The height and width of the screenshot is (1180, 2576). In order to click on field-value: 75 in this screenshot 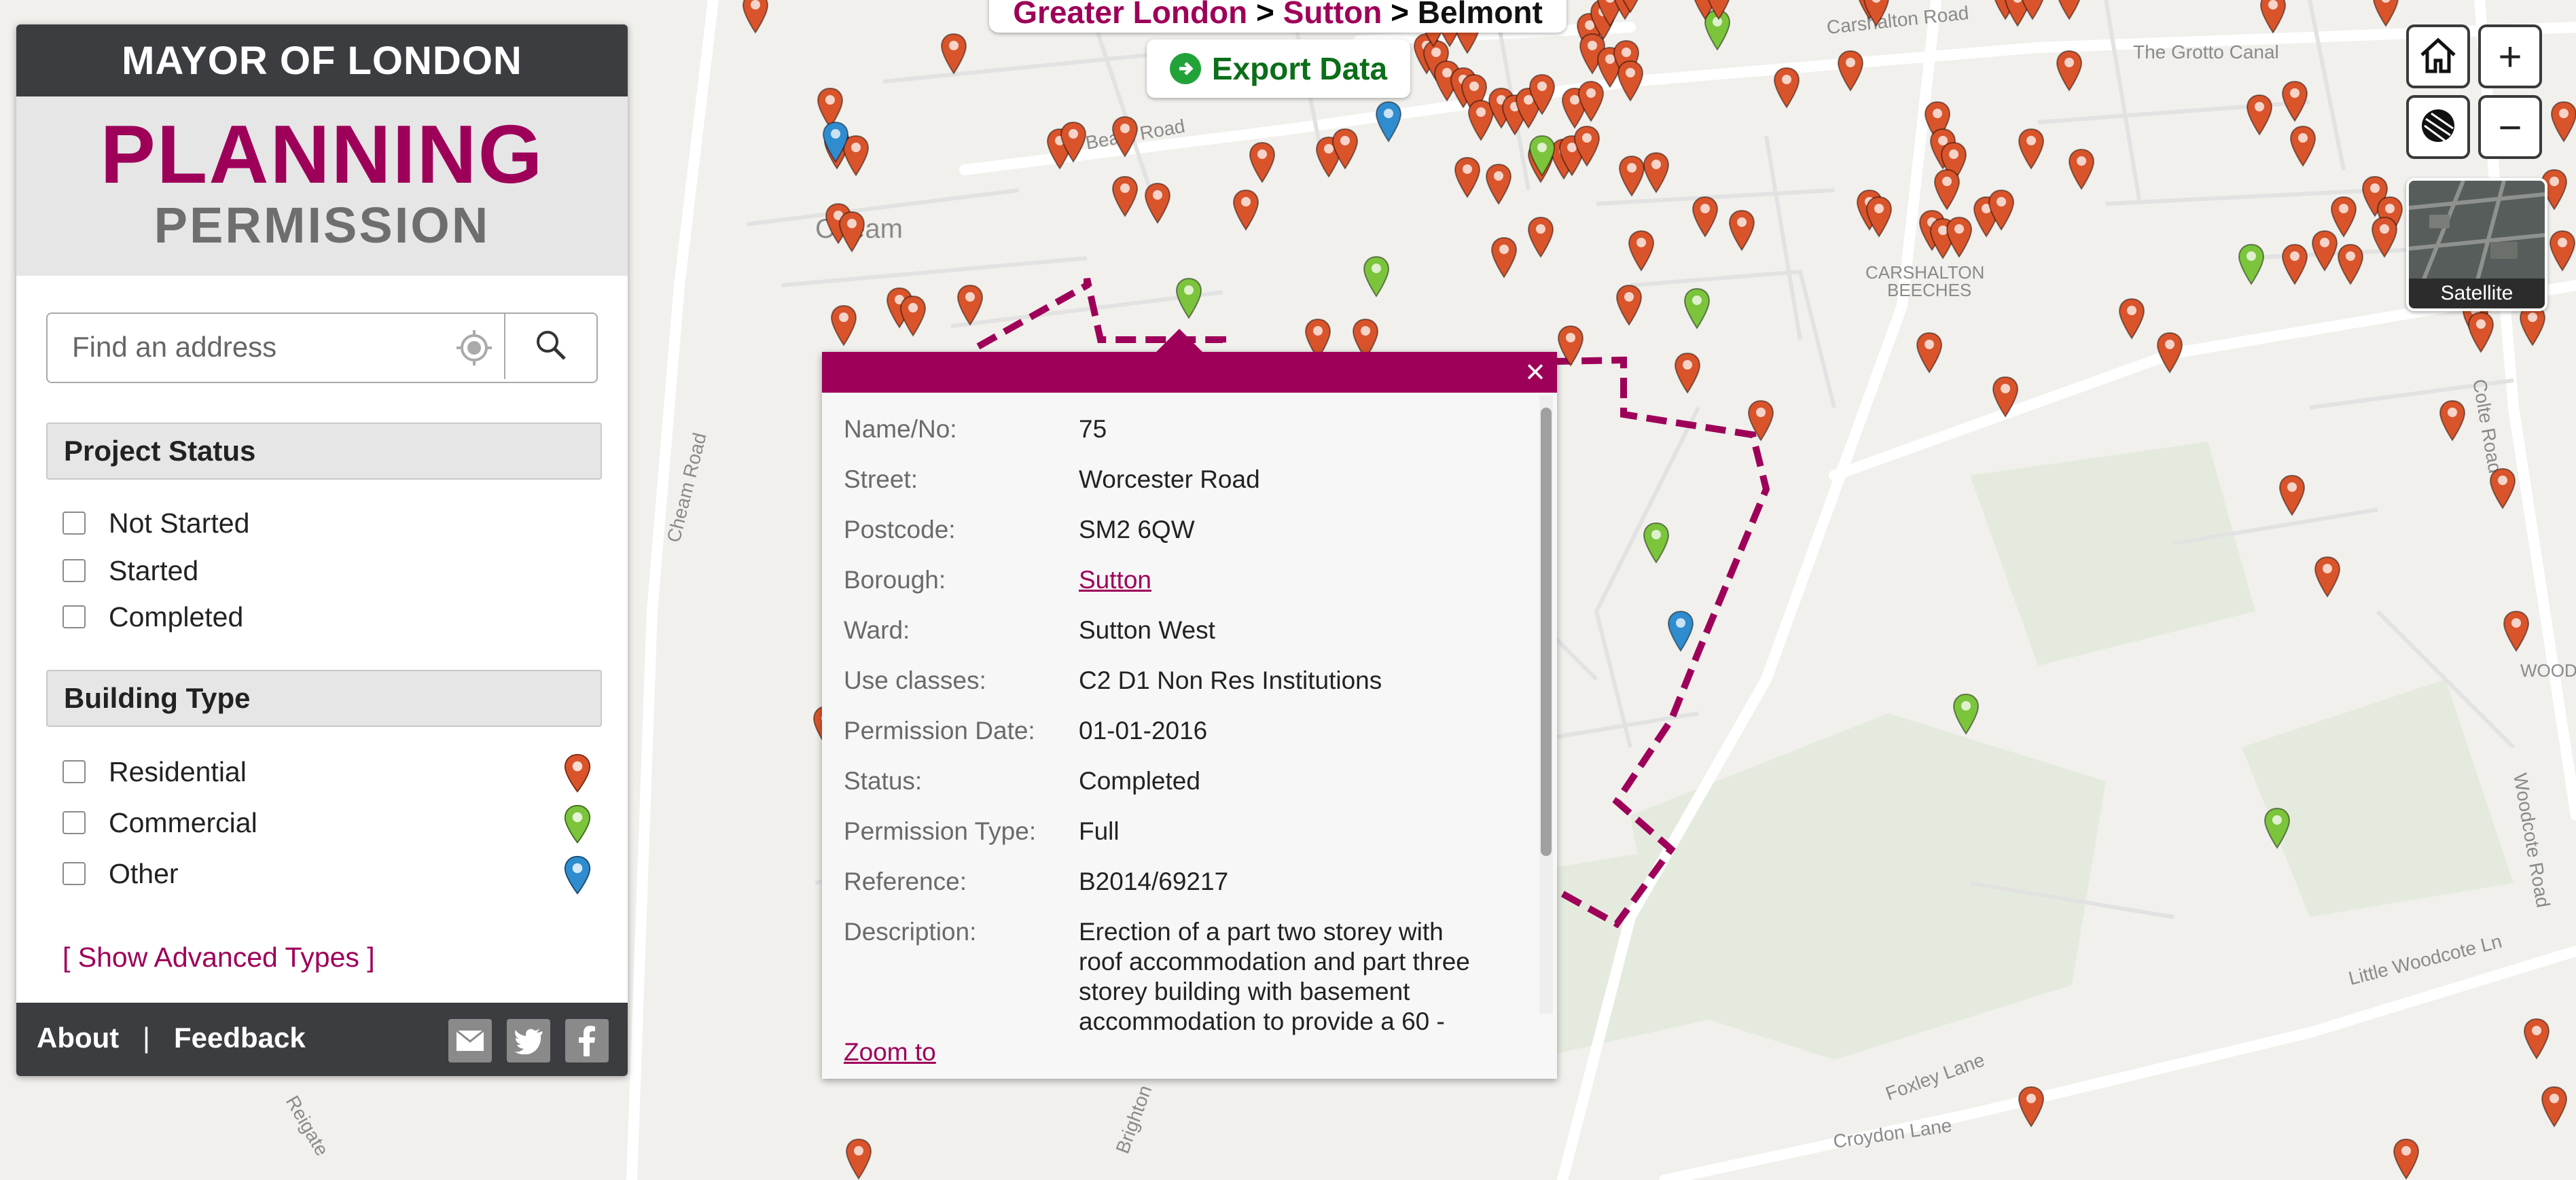, I will do `click(1093, 429)`.